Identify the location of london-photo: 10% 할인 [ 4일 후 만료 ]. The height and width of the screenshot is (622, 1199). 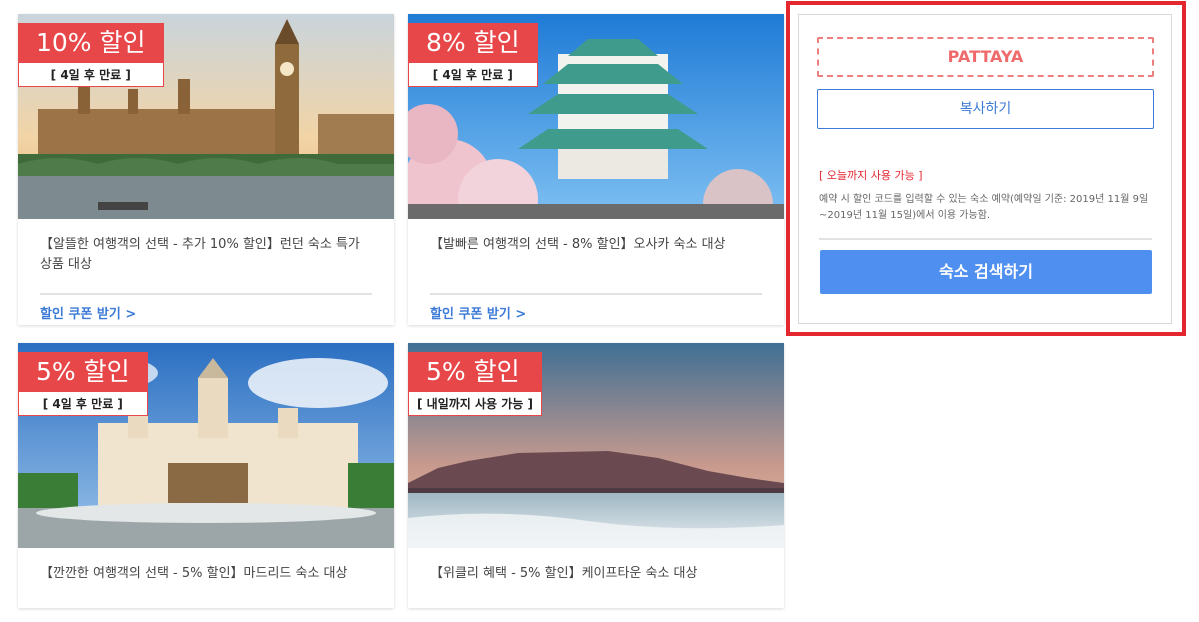
(206, 116).